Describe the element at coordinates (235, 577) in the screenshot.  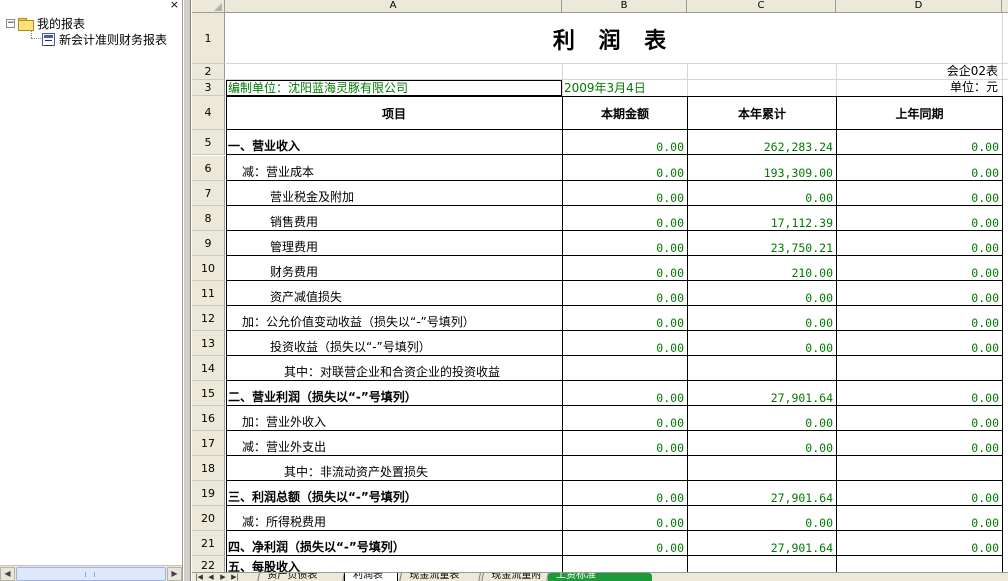
I see `last-sheet-icon: ▶|` at that location.